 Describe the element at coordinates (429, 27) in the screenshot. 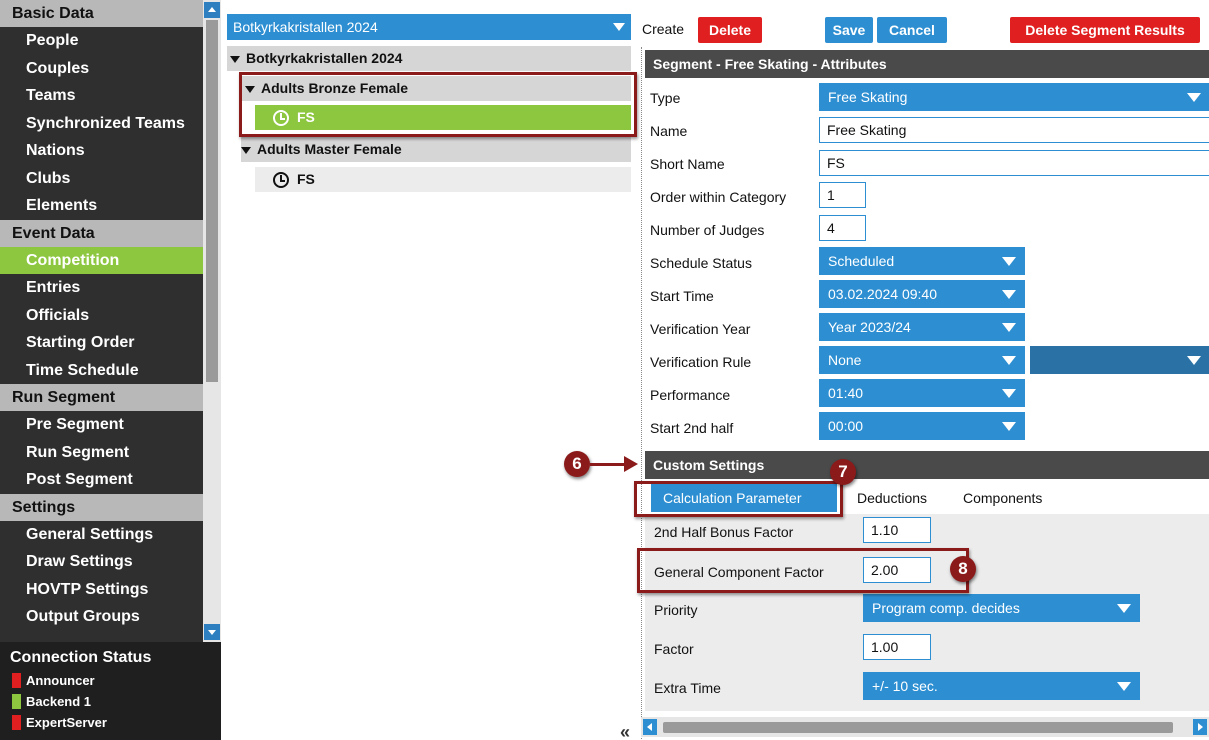

I see `competition-selector: Botkyrkakristallen 2024` at that location.